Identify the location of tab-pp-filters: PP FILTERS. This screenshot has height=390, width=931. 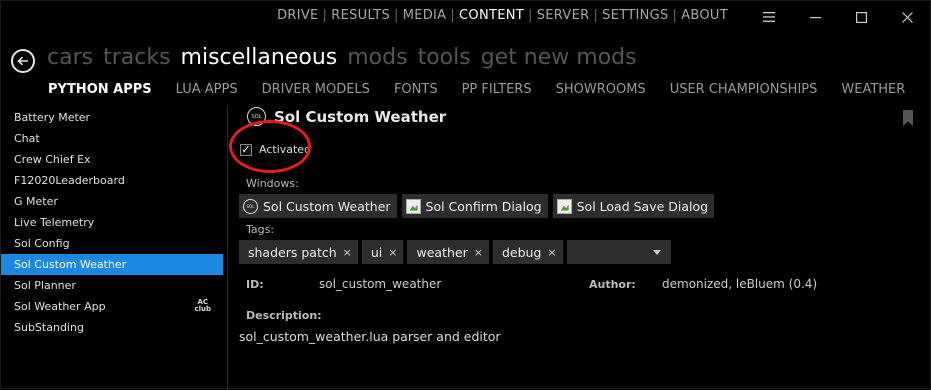
(497, 89).